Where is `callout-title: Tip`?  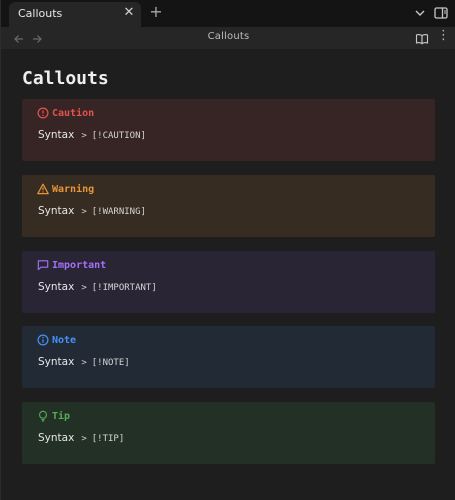 callout-title: Tip is located at coordinates (61, 416).